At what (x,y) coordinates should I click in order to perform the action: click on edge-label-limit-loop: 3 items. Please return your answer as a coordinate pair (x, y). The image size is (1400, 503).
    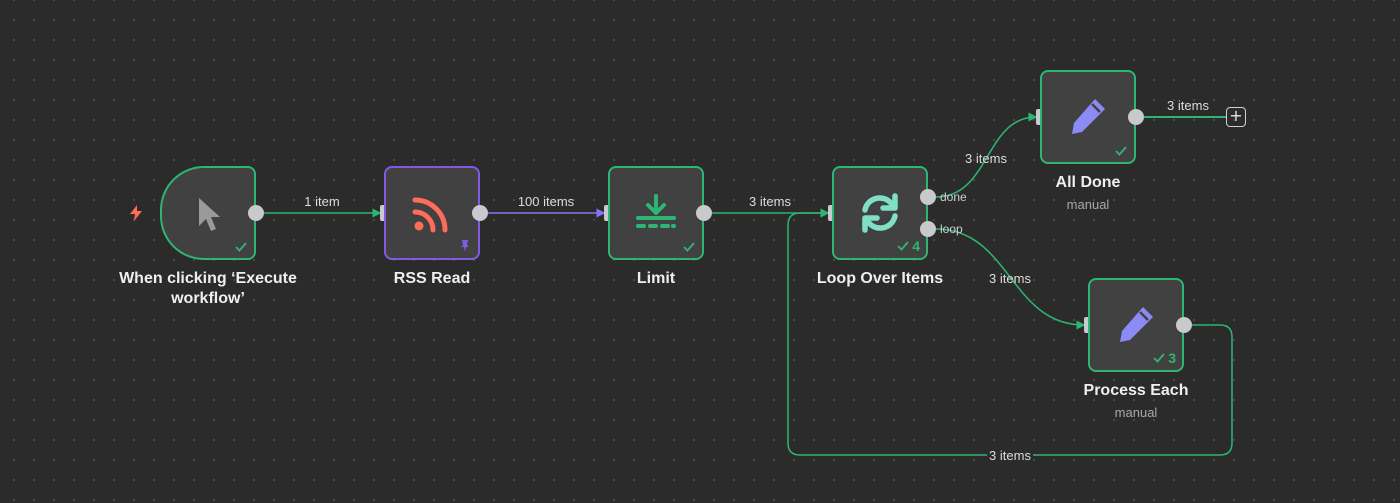
    Looking at the image, I should click on (770, 201).